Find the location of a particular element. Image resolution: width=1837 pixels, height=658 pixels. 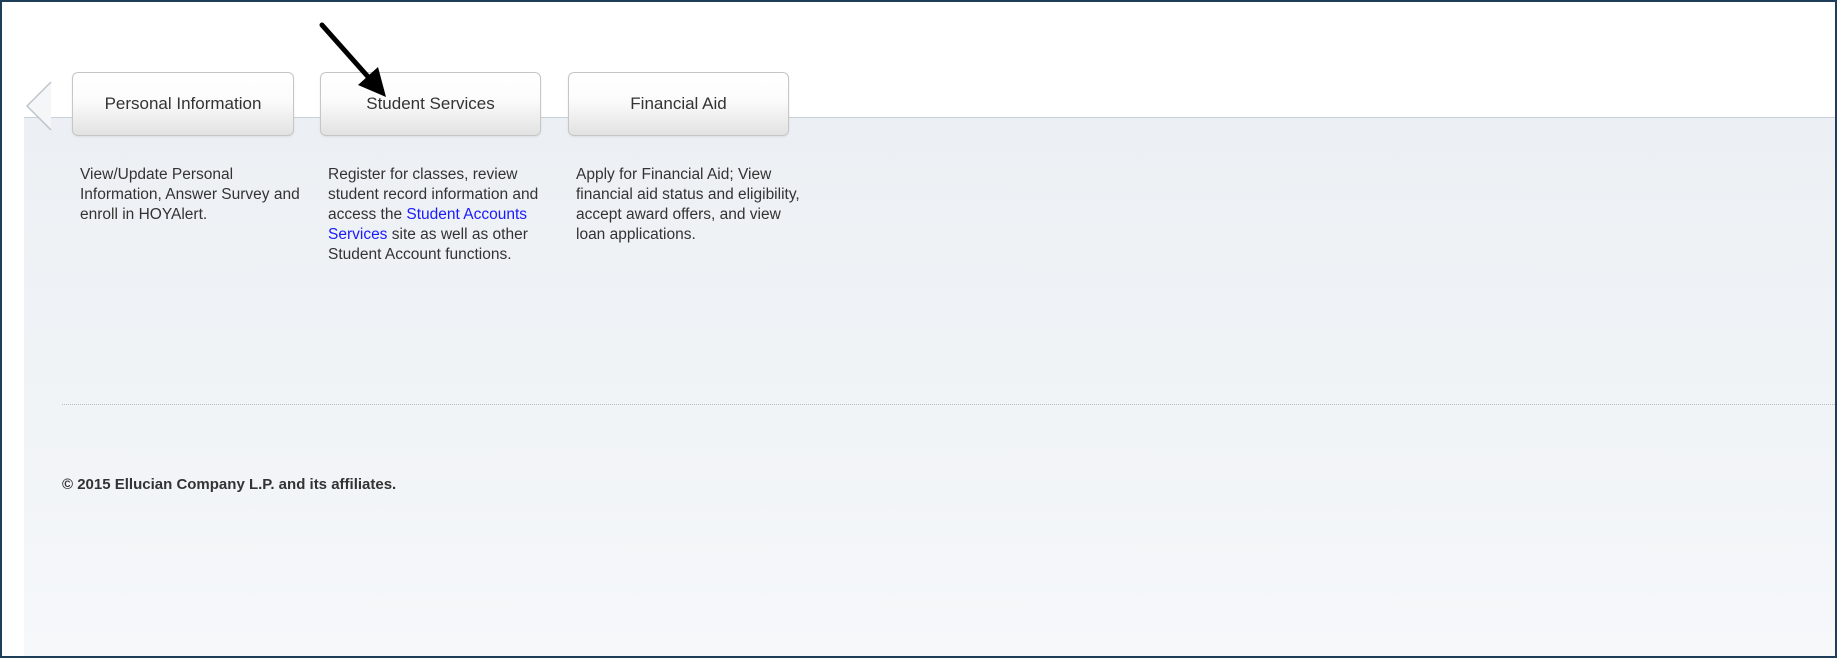

tab-label: Financial Aid is located at coordinates (678, 103).